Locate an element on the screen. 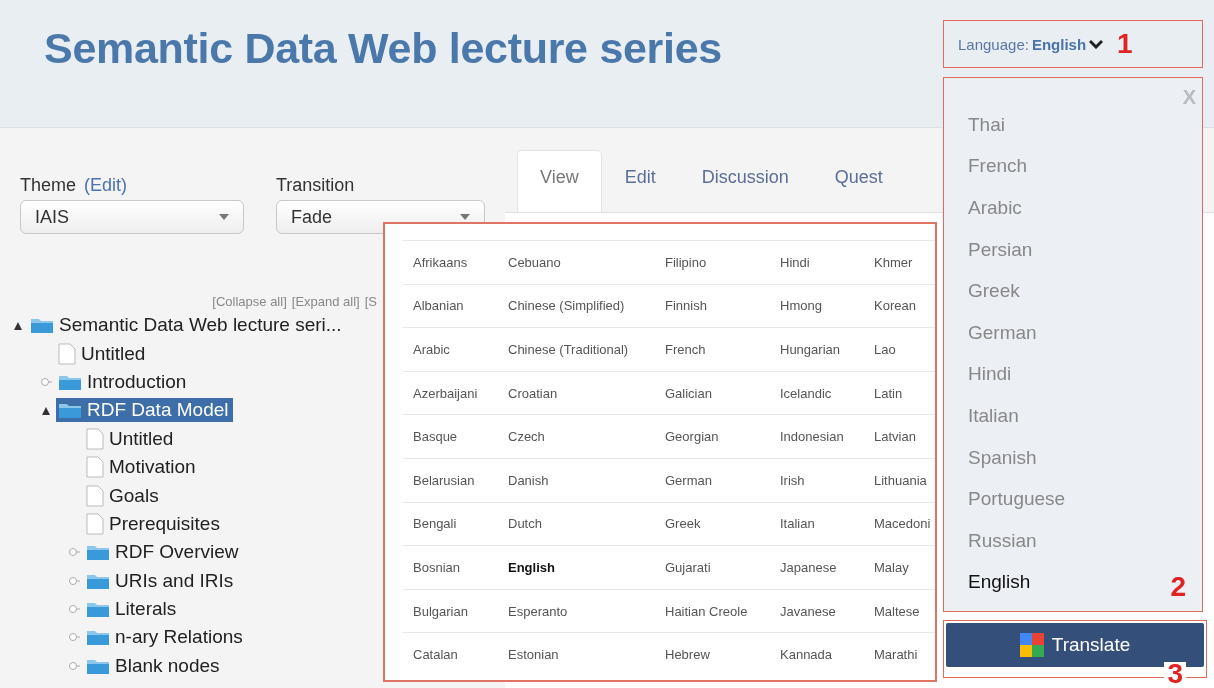  language-option: Malay is located at coordinates (904, 567).